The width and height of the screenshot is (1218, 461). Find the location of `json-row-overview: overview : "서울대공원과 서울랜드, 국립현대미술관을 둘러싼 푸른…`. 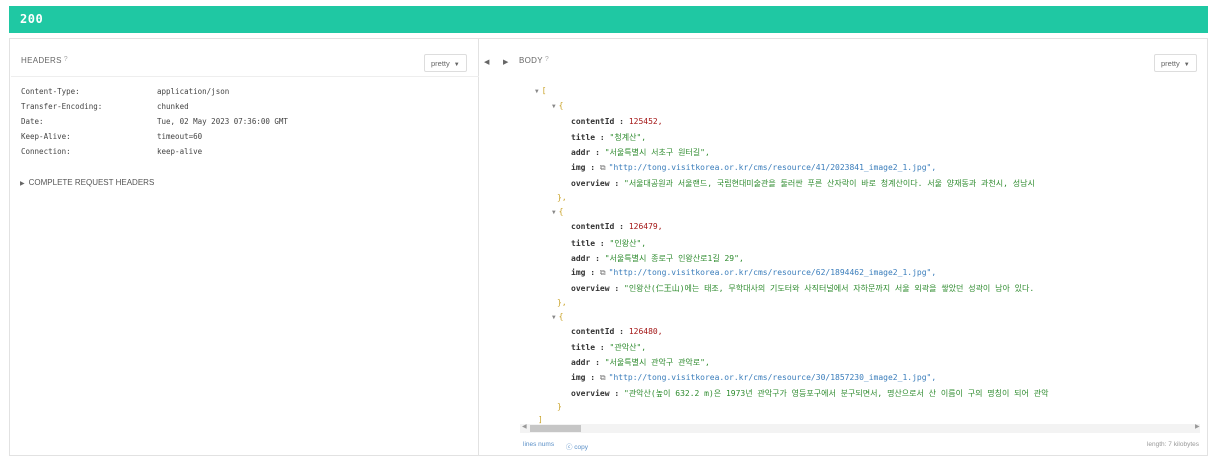

json-row-overview: overview : "서울대공원과 서울랜드, 국립현대미술관을 둘러싼 푸른… is located at coordinates (803, 183).